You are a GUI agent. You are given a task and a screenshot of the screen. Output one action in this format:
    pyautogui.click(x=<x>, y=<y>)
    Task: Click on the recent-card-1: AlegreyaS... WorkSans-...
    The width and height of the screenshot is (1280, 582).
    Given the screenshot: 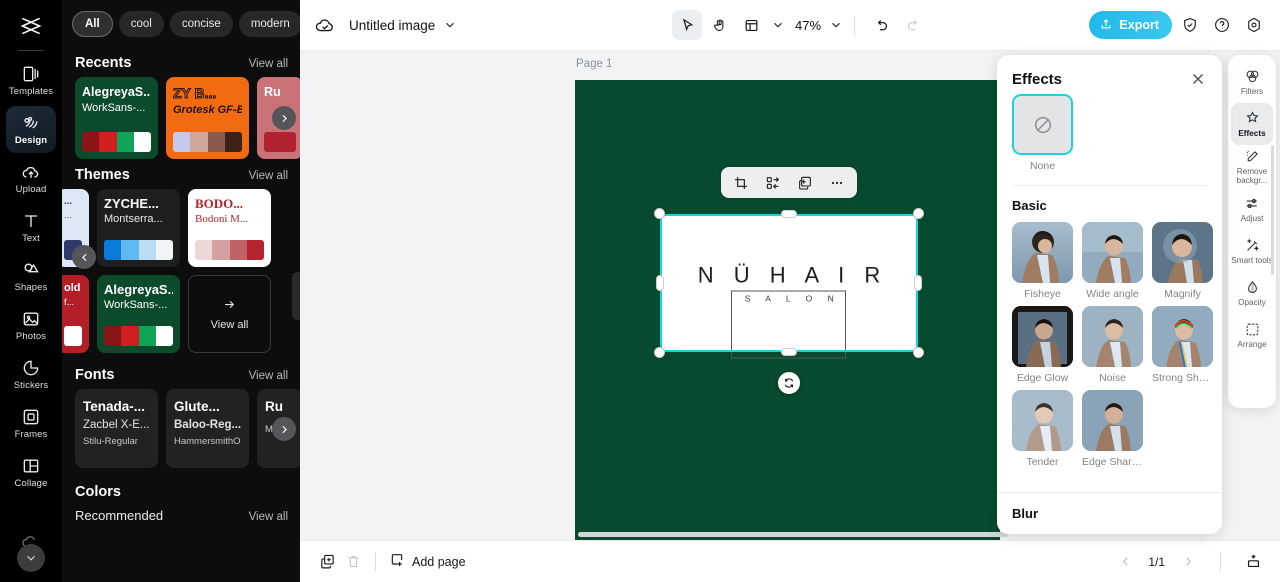 What is the action you would take?
    pyautogui.click(x=116, y=118)
    